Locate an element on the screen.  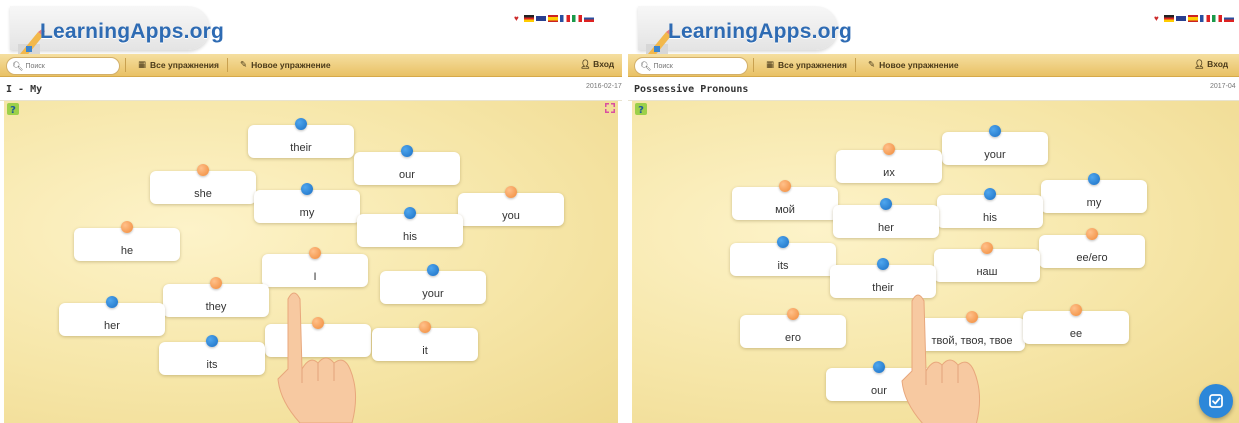
word-card: they is located at coordinates (216, 297).